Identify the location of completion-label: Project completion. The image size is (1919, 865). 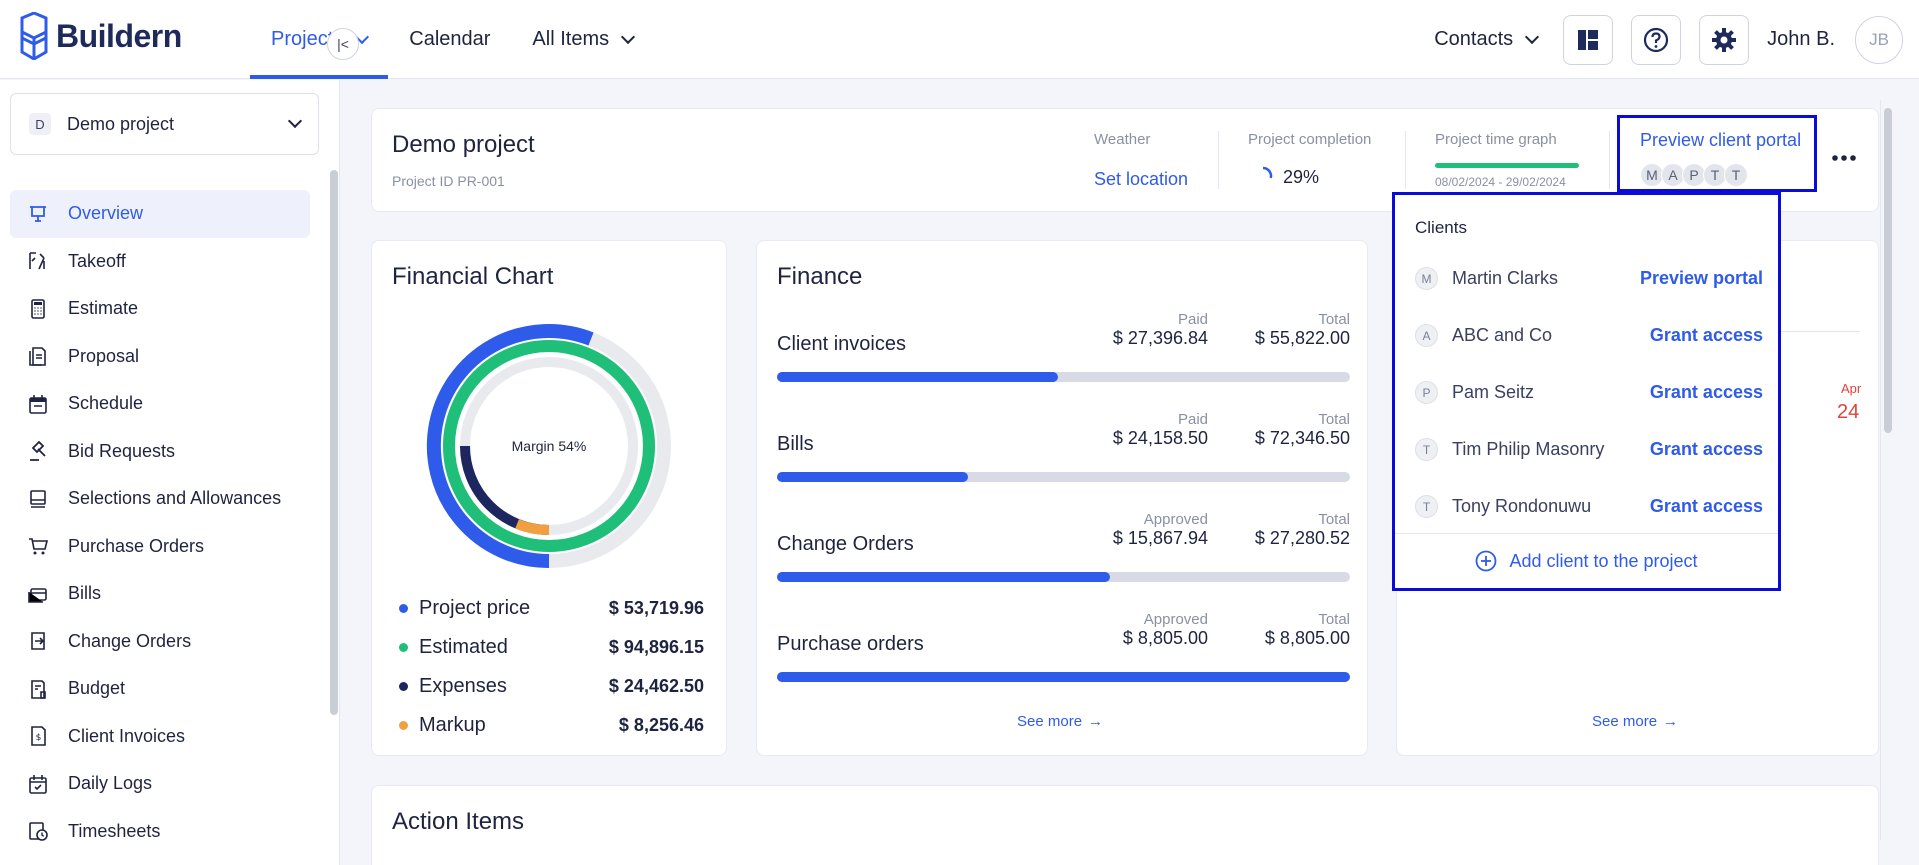
(1310, 139).